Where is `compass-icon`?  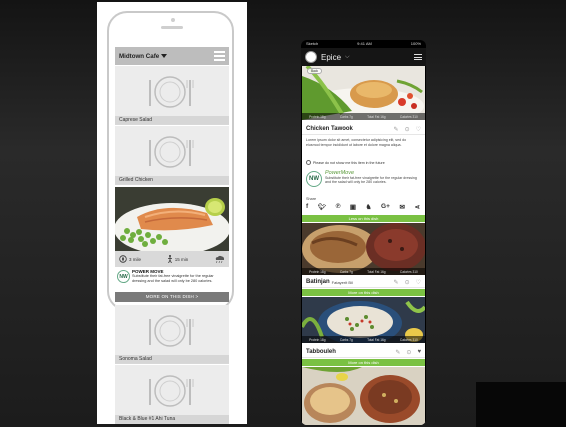 compass-icon is located at coordinates (123, 259).